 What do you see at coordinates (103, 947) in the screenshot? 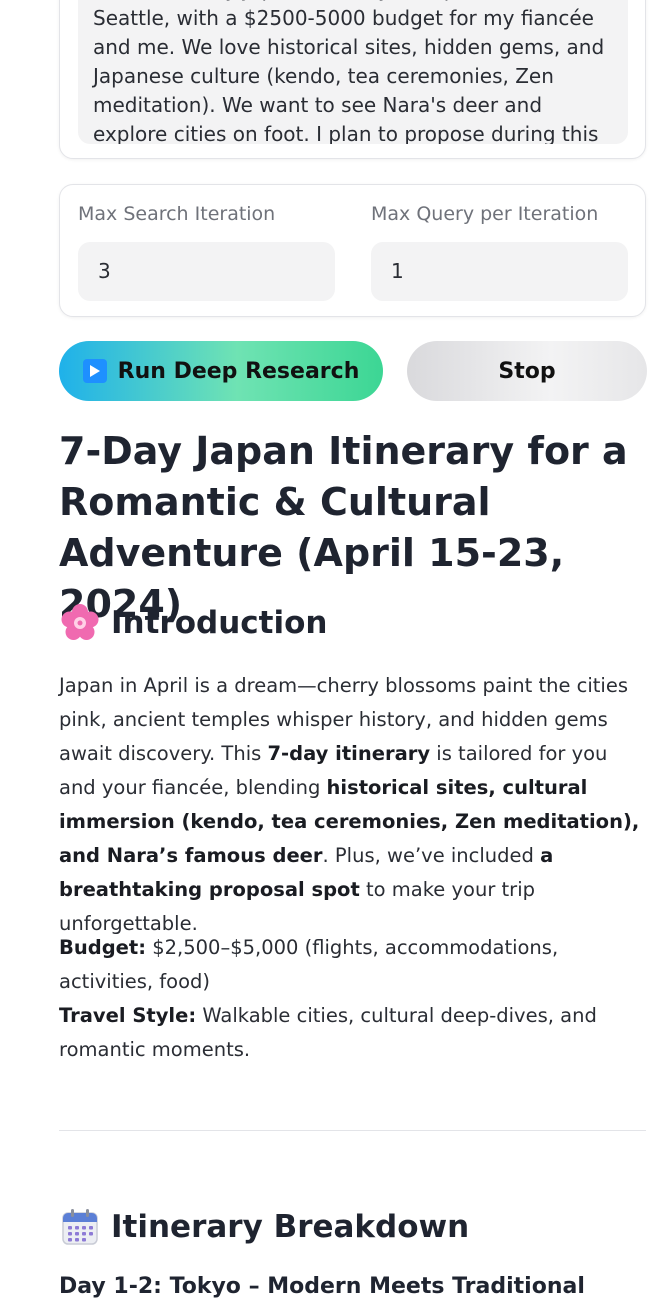
I see `budget-label: Budget:` at bounding box center [103, 947].